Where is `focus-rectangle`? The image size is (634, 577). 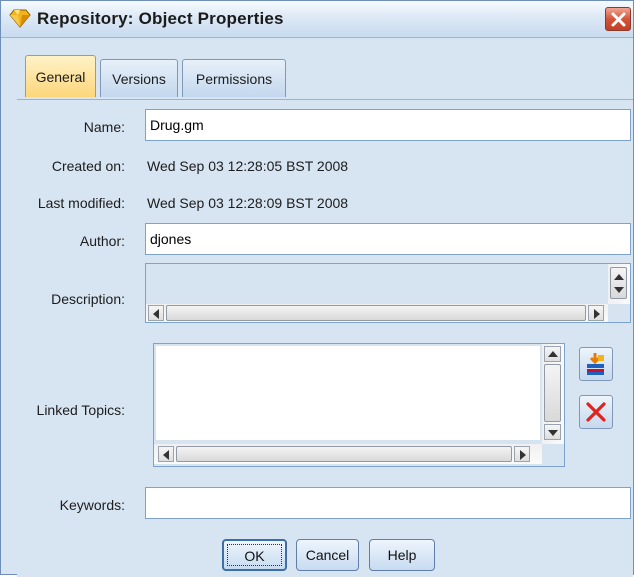 focus-rectangle is located at coordinates (254, 555).